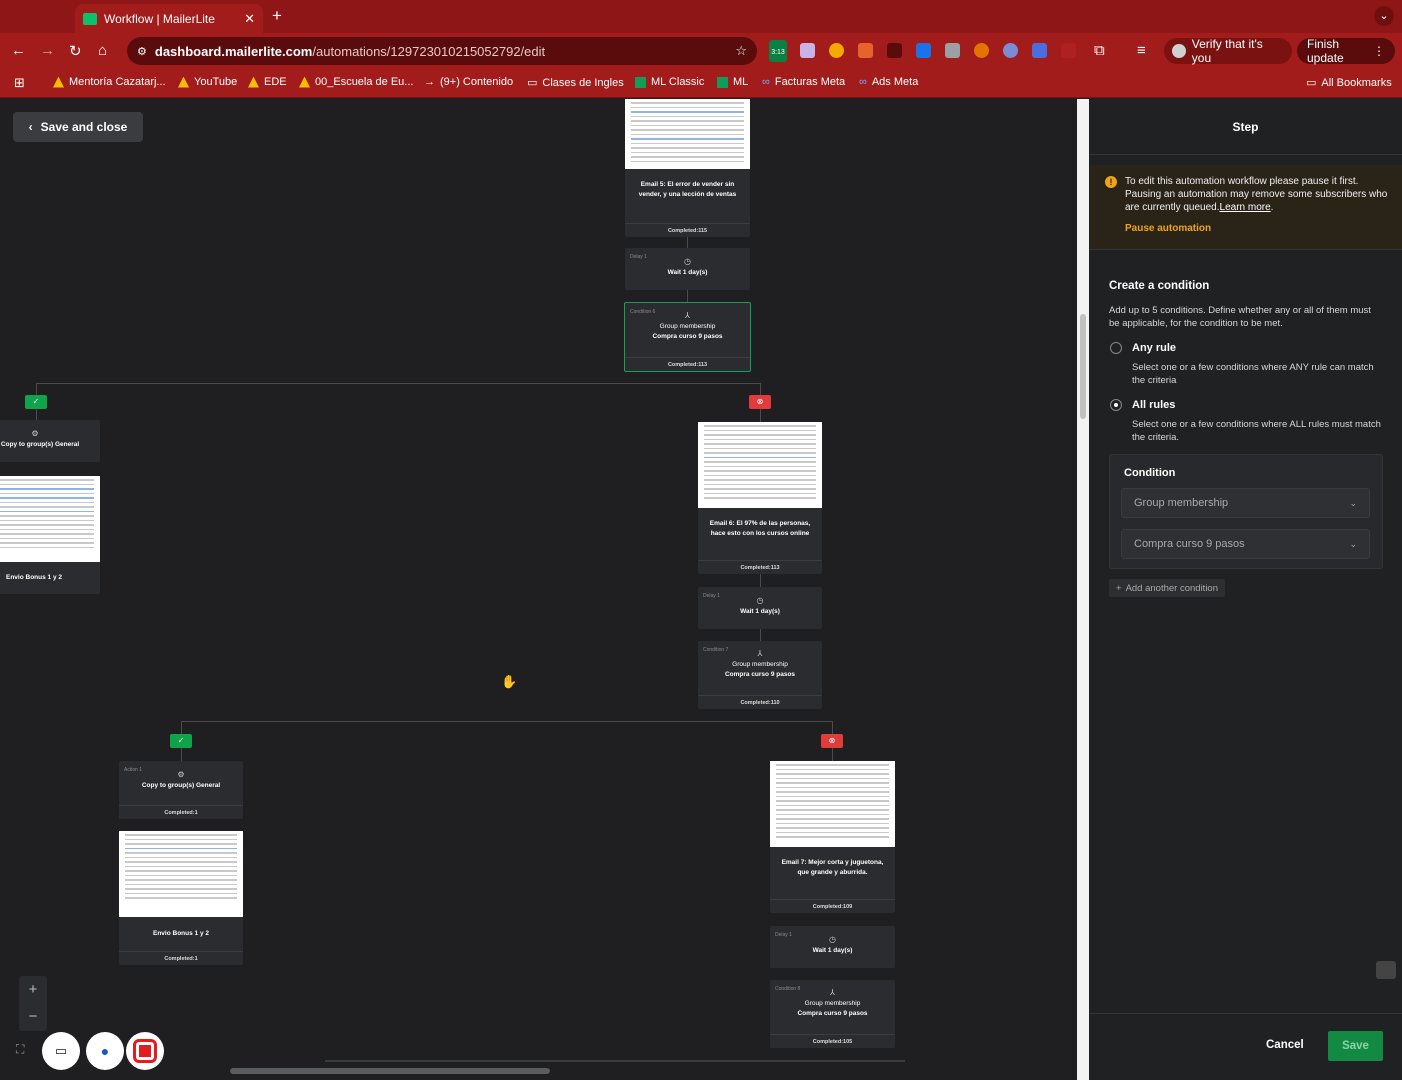 The image size is (1402, 1080). I want to click on any-rule-radio, so click(1116, 348).